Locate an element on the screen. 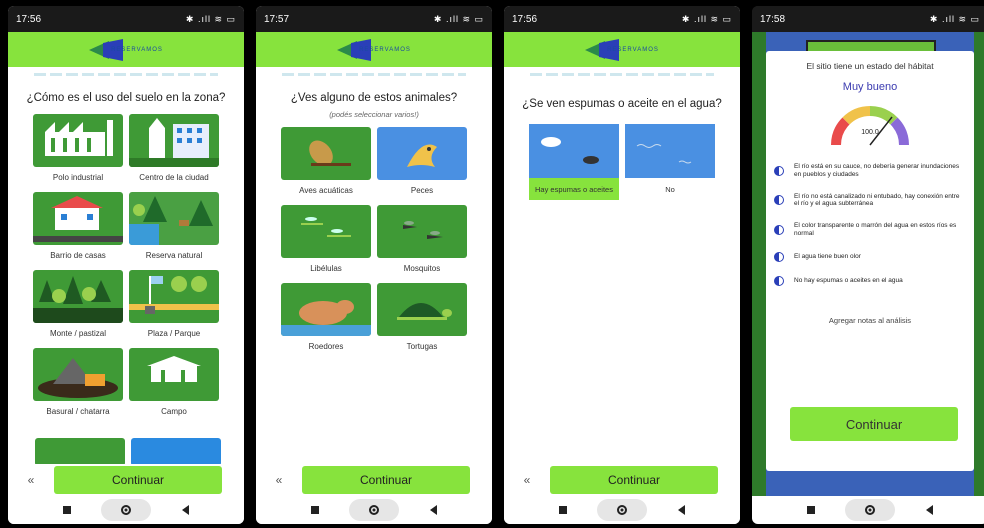 The width and height of the screenshot is (984, 528). option-label: Libélulas is located at coordinates (326, 268).